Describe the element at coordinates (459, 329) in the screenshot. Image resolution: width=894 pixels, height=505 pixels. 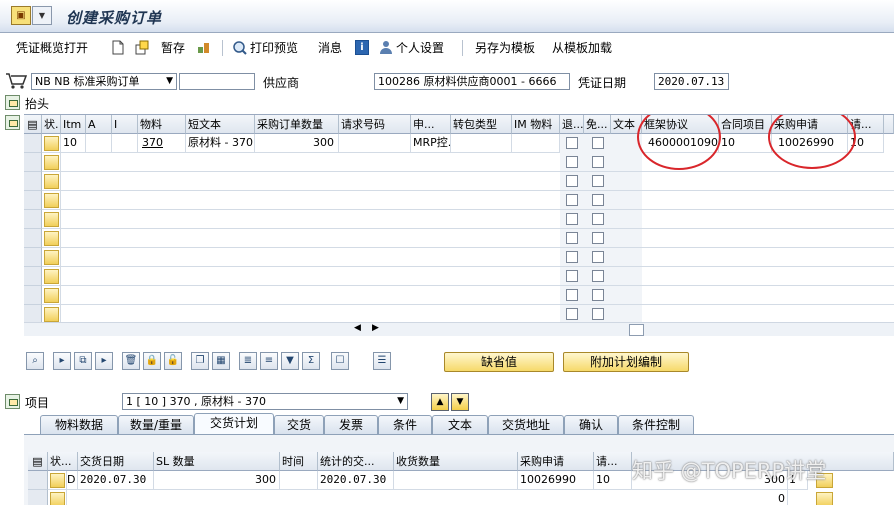
I see `horizontal-scrollbar: ◀ ▶` at that location.